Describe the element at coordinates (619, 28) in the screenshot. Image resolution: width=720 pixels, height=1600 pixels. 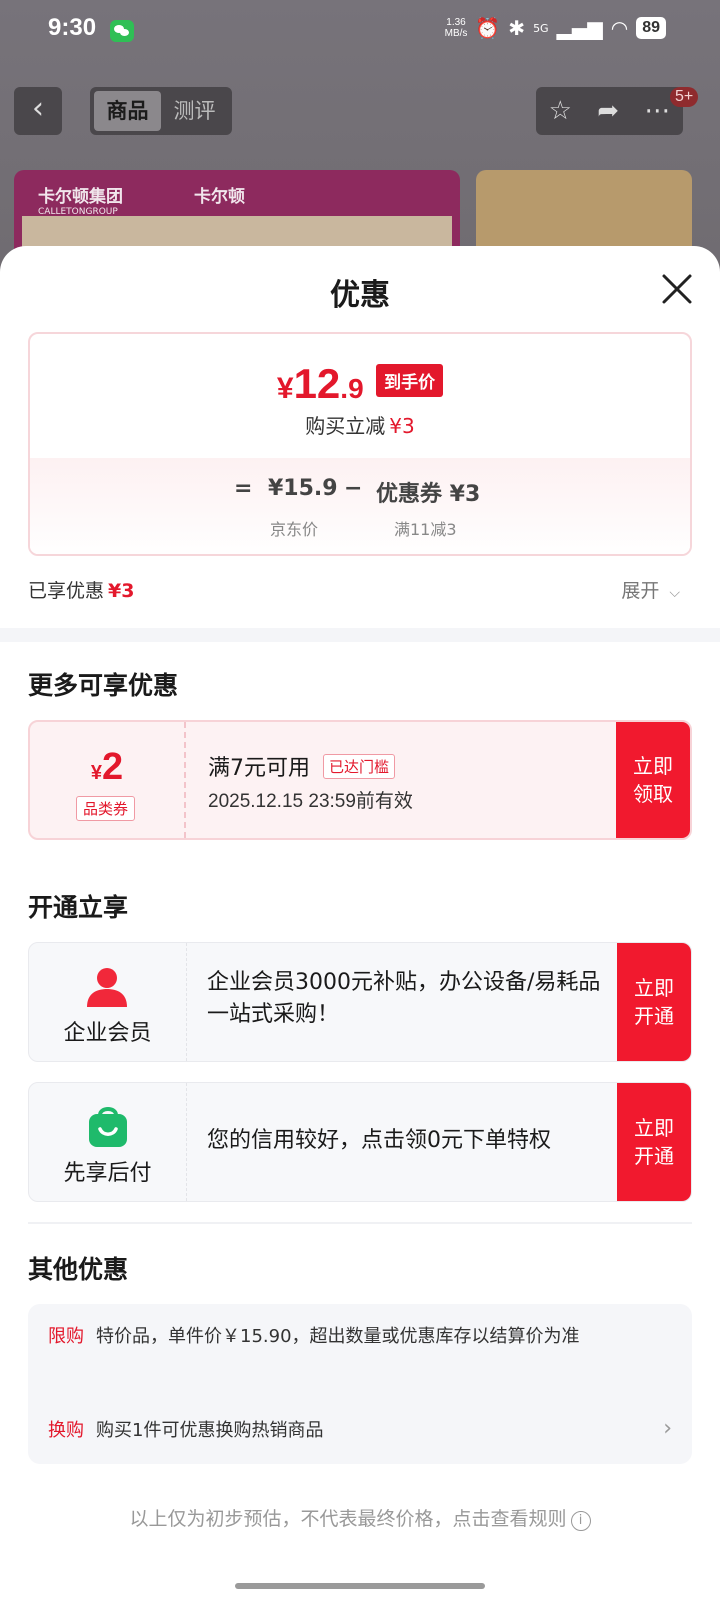
I see `wifi-icon: ◠` at that location.